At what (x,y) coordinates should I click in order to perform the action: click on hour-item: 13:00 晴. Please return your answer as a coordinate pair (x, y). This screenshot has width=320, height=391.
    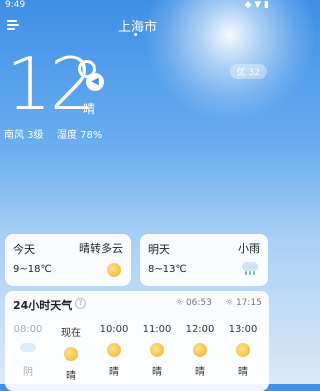
    Looking at the image, I should click on (243, 351).